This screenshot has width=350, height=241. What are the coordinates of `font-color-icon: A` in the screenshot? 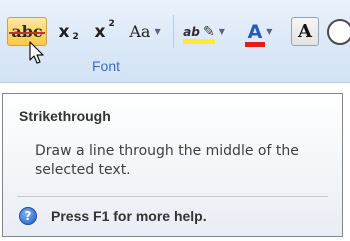 It's located at (255, 34).